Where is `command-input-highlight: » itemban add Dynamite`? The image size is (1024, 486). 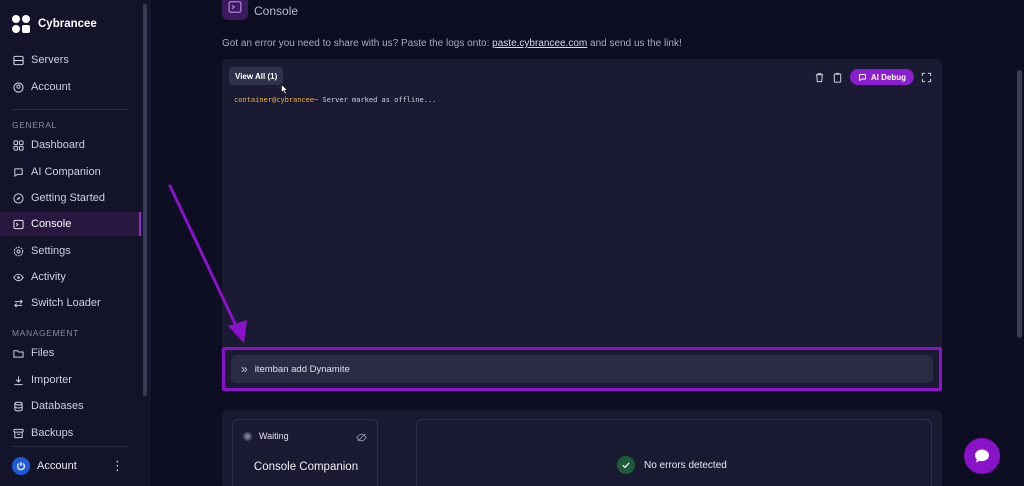 command-input-highlight: » itemban add Dynamite is located at coordinates (582, 369).